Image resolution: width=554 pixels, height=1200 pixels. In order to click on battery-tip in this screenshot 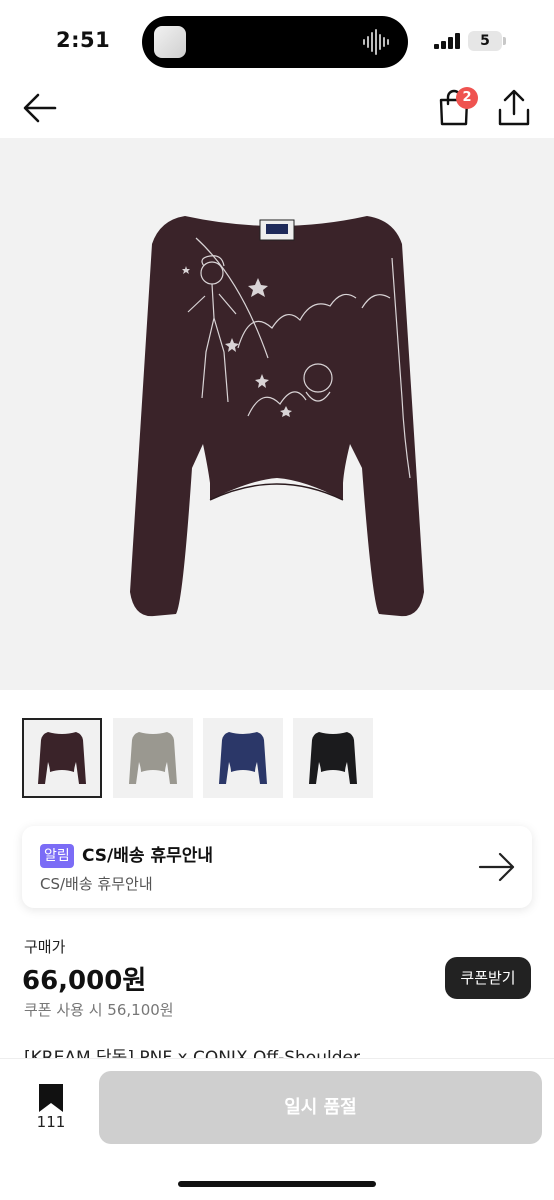, I will do `click(504, 41)`.